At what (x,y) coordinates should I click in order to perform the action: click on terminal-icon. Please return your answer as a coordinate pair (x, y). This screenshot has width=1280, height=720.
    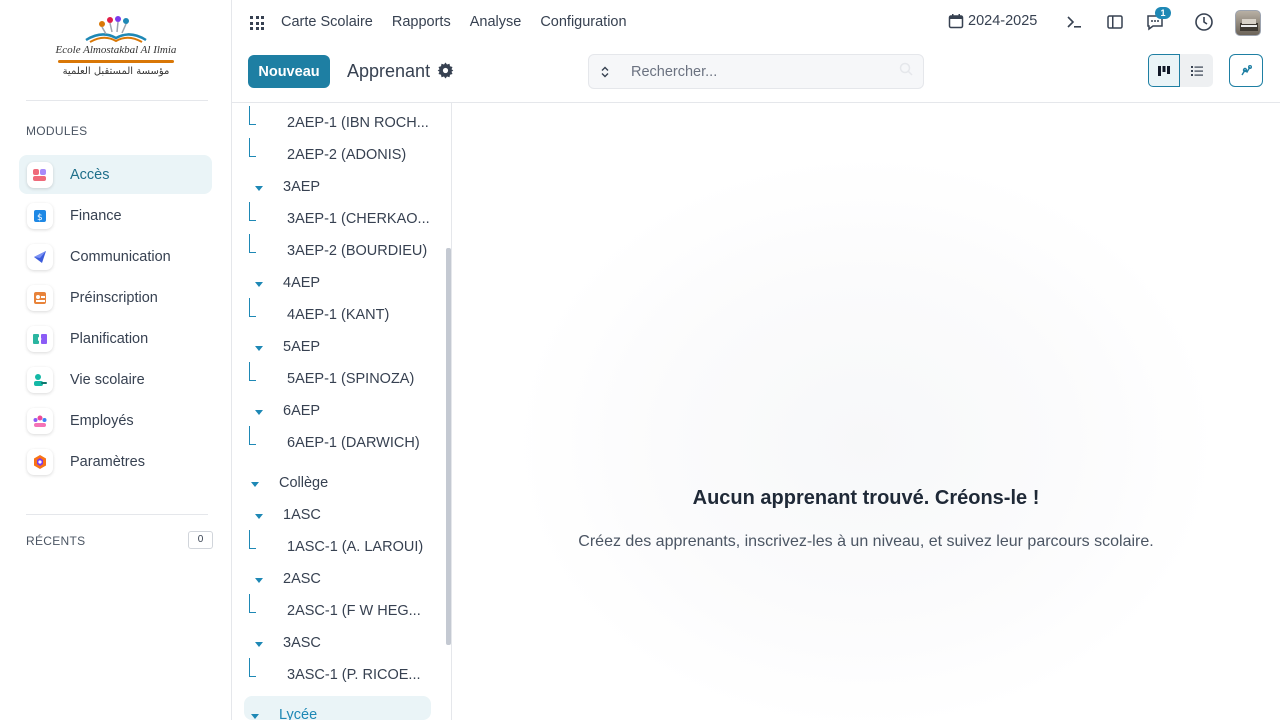
    Looking at the image, I should click on (1074, 22).